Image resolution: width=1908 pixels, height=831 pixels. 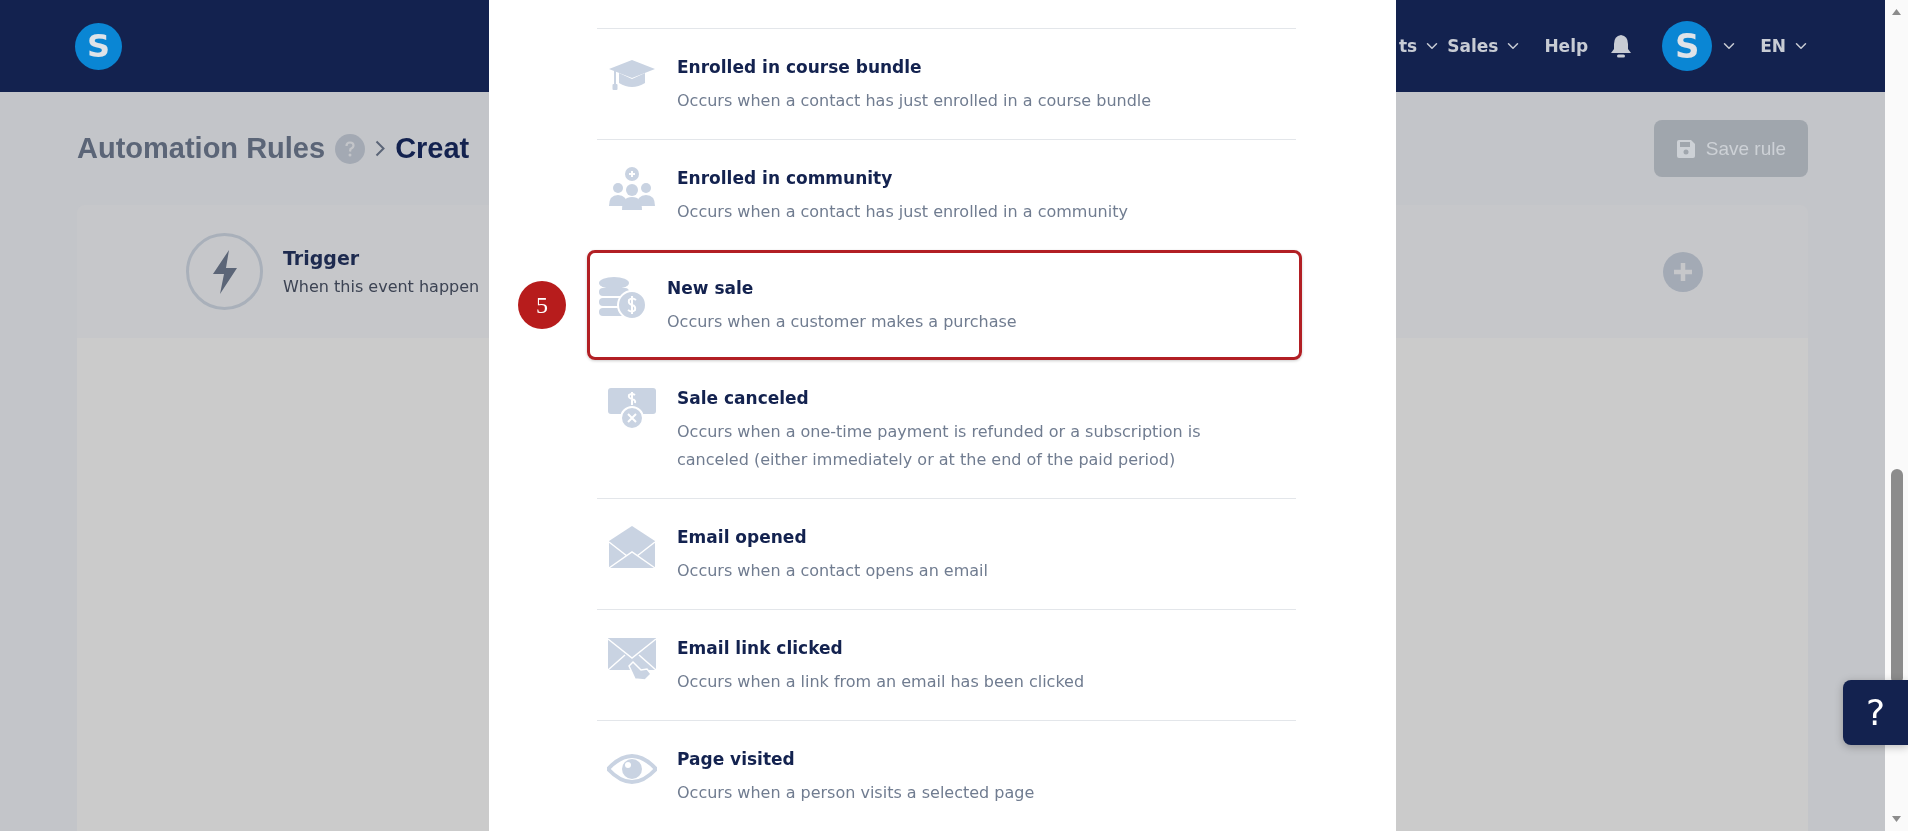 What do you see at coordinates (939, 446) in the screenshot?
I see `option-description: Occurs when a one-time payment is refunded or a subscription is canceled (either immediately or at the end of the paid period)` at bounding box center [939, 446].